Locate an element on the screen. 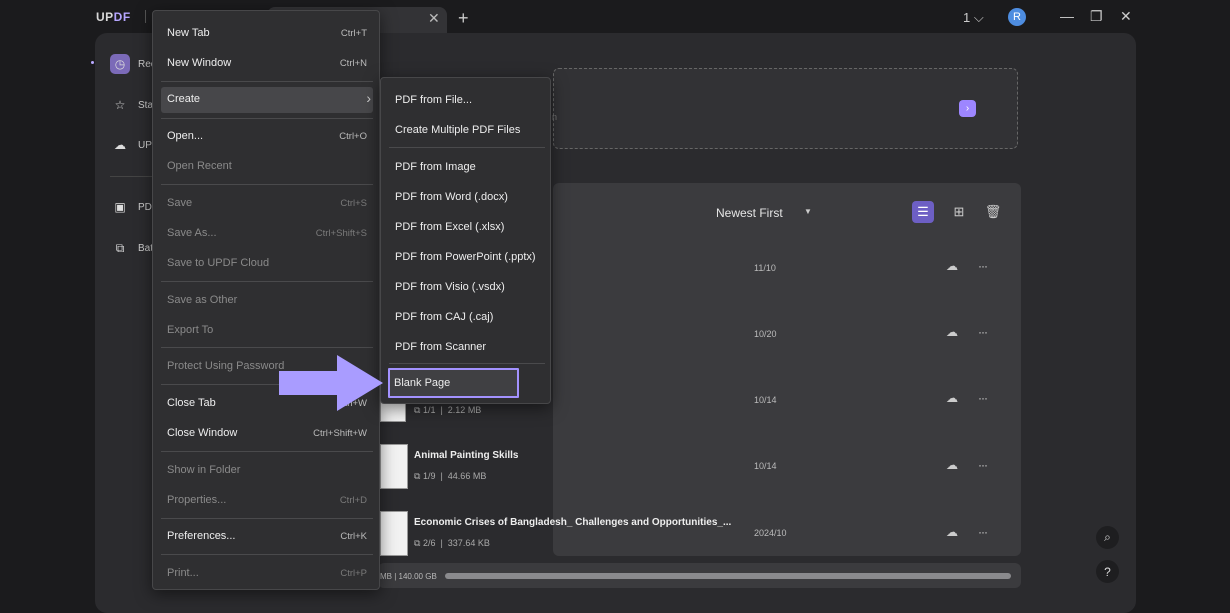  close-window-icon: ✕ is located at coordinates (1126, 16).